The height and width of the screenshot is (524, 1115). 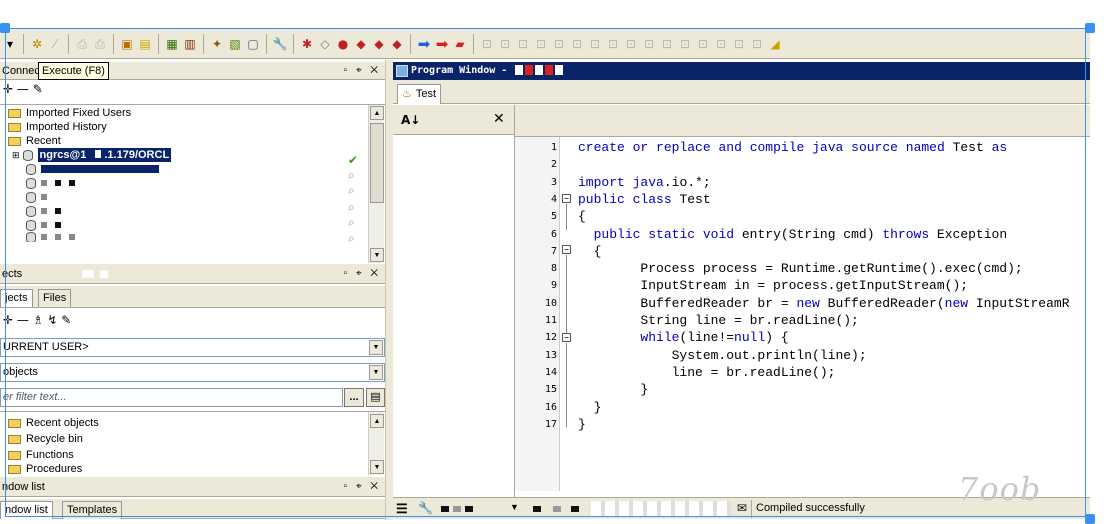 I want to click on report-icon: ▥, so click(x=190, y=44).